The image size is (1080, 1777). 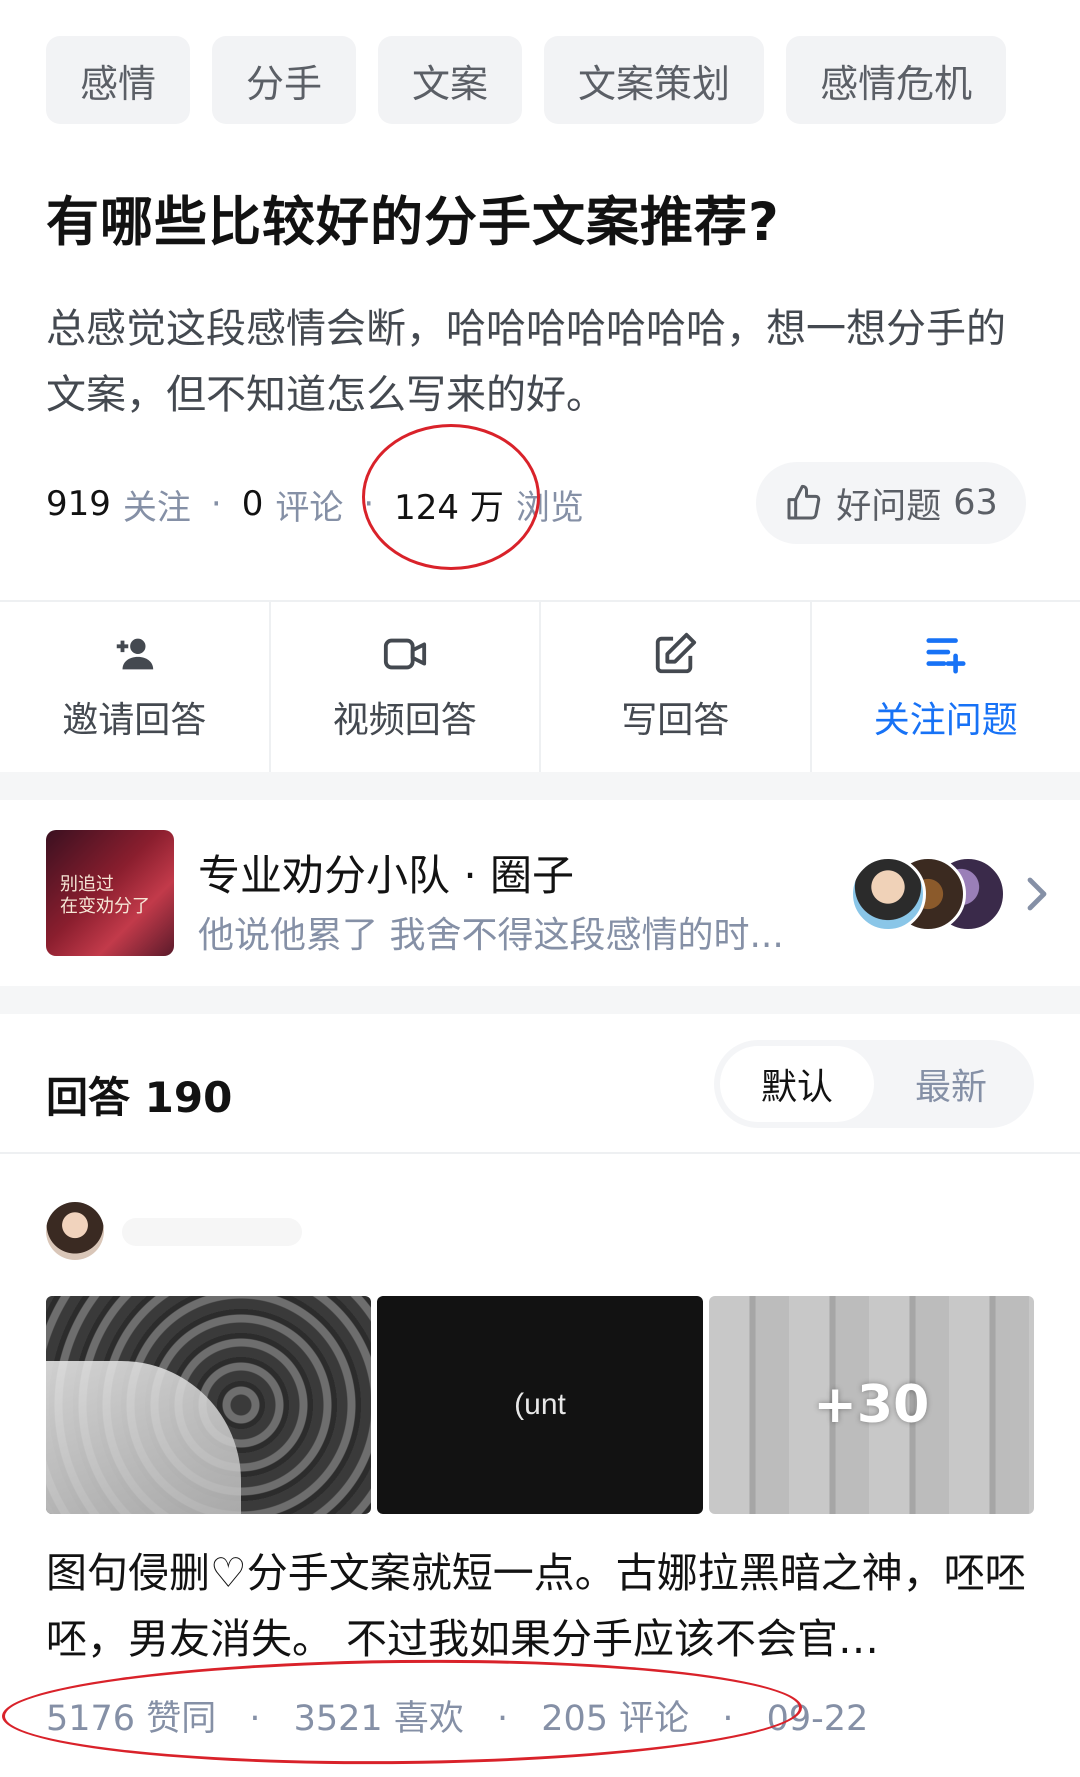 I want to click on good-question-button: 好问题 63, so click(x=891, y=503).